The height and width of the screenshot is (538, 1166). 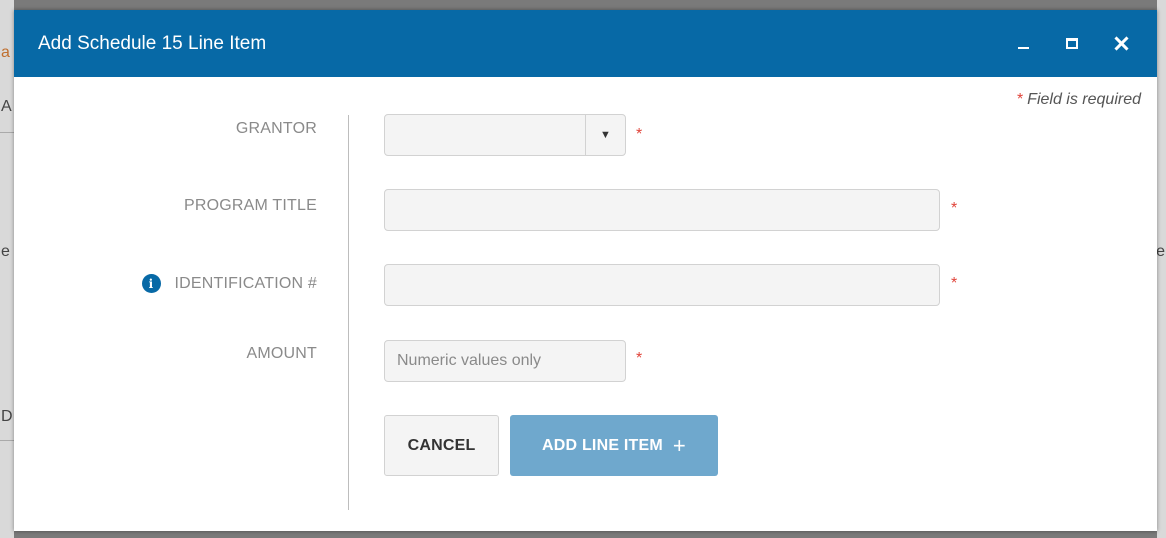 I want to click on add-line-item-label: ADD LINE ITEM, so click(x=602, y=445).